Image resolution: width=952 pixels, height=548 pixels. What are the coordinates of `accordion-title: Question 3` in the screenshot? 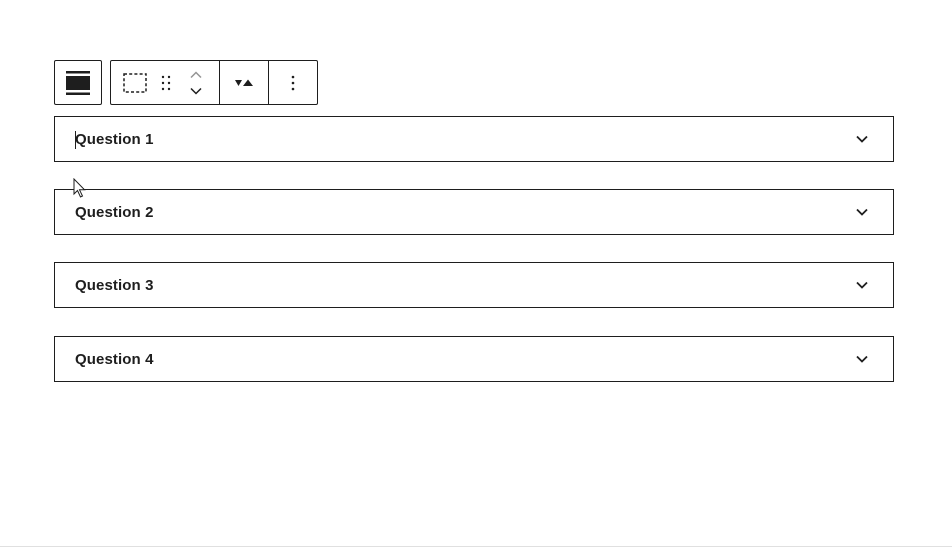 It's located at (114, 285).